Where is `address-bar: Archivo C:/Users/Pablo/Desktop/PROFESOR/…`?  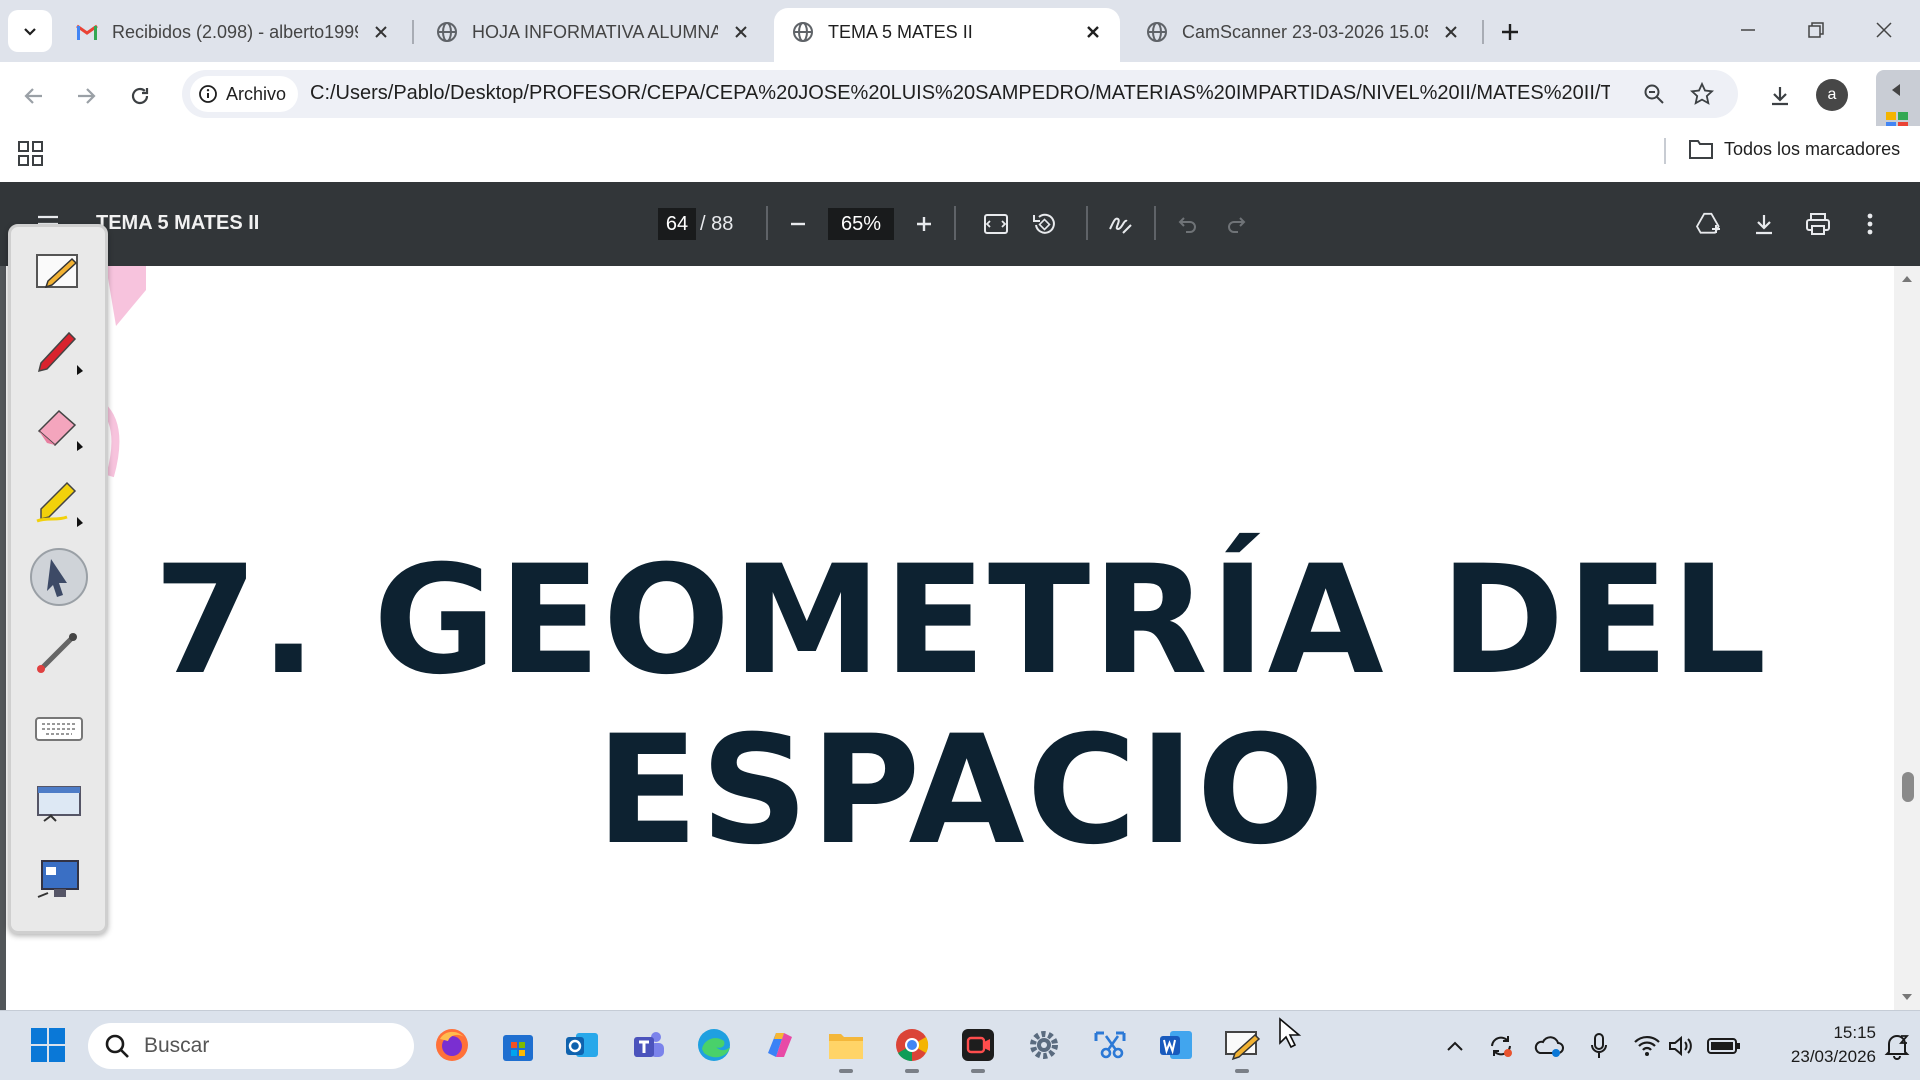 address-bar: Archivo C:/Users/Pablo/Desktop/PROFESOR/… is located at coordinates (960, 94).